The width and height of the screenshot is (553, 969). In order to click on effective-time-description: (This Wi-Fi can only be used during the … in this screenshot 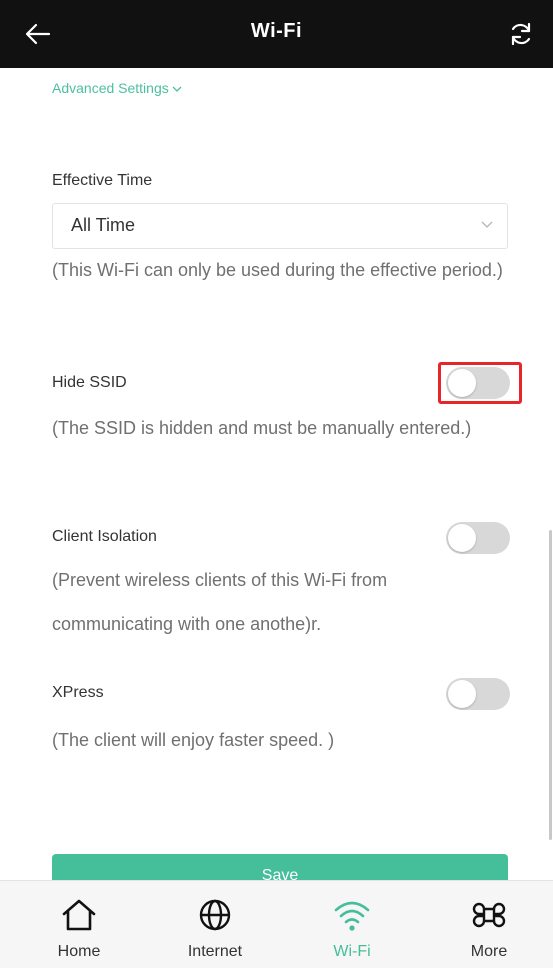, I will do `click(277, 270)`.